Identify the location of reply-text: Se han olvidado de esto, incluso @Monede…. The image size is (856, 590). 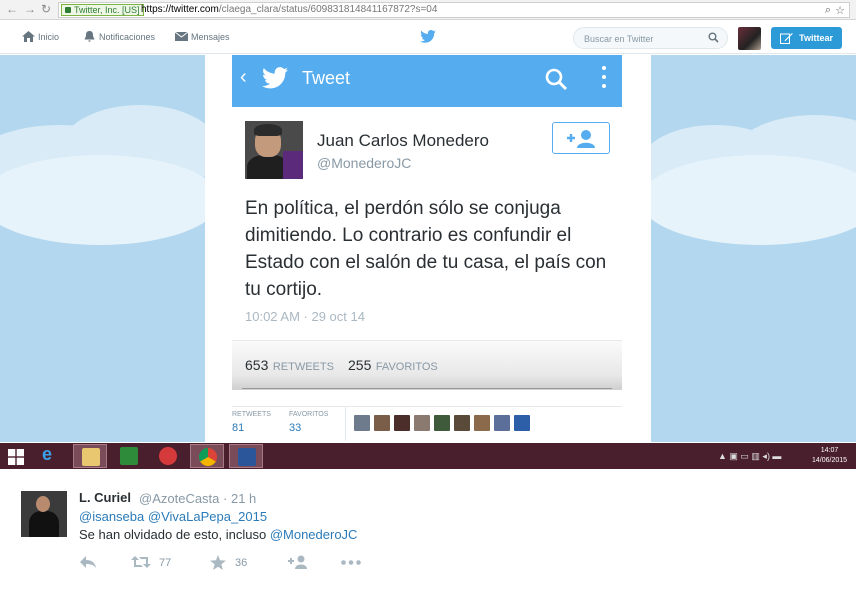
(218, 534).